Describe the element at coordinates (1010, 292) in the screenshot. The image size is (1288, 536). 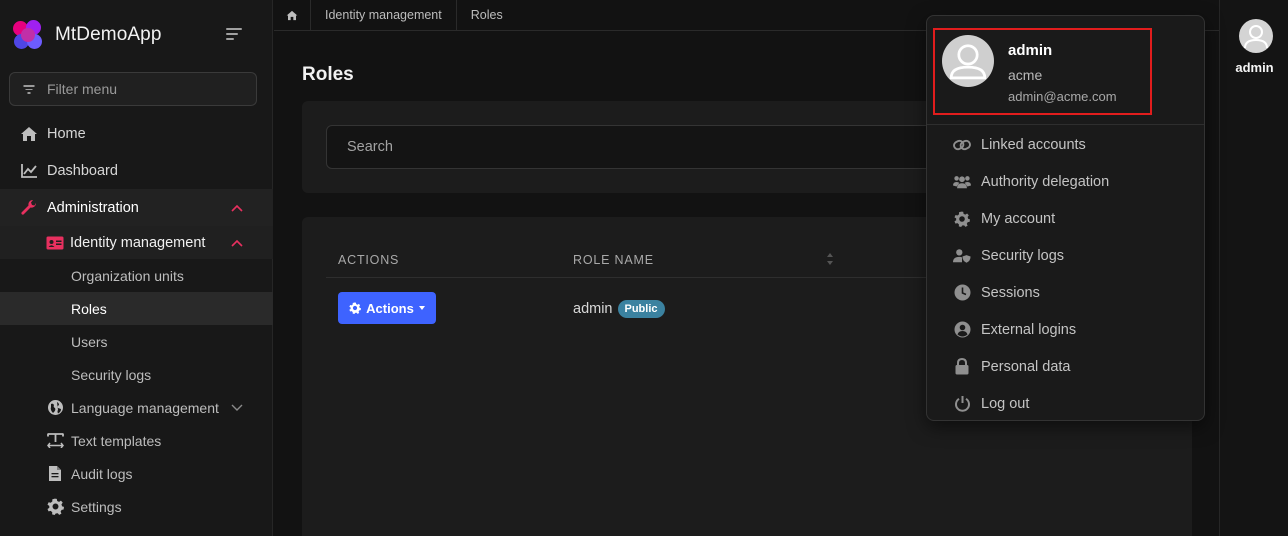
I see `menu-item-label: Sessions` at that location.